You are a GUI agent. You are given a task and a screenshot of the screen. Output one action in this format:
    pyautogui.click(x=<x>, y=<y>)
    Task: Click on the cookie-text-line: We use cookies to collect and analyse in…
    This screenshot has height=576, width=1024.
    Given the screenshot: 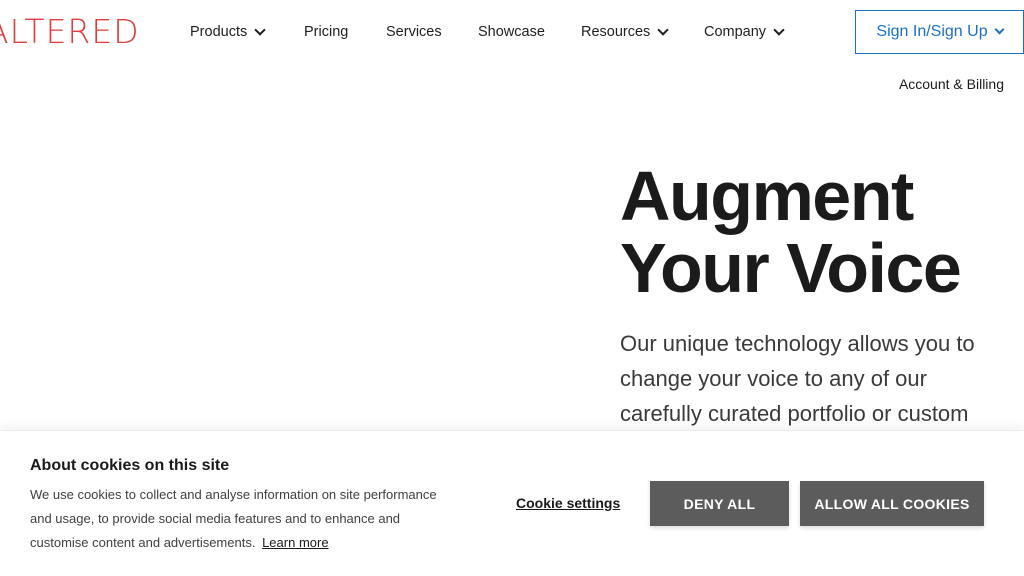 What is the action you would take?
    pyautogui.click(x=233, y=494)
    